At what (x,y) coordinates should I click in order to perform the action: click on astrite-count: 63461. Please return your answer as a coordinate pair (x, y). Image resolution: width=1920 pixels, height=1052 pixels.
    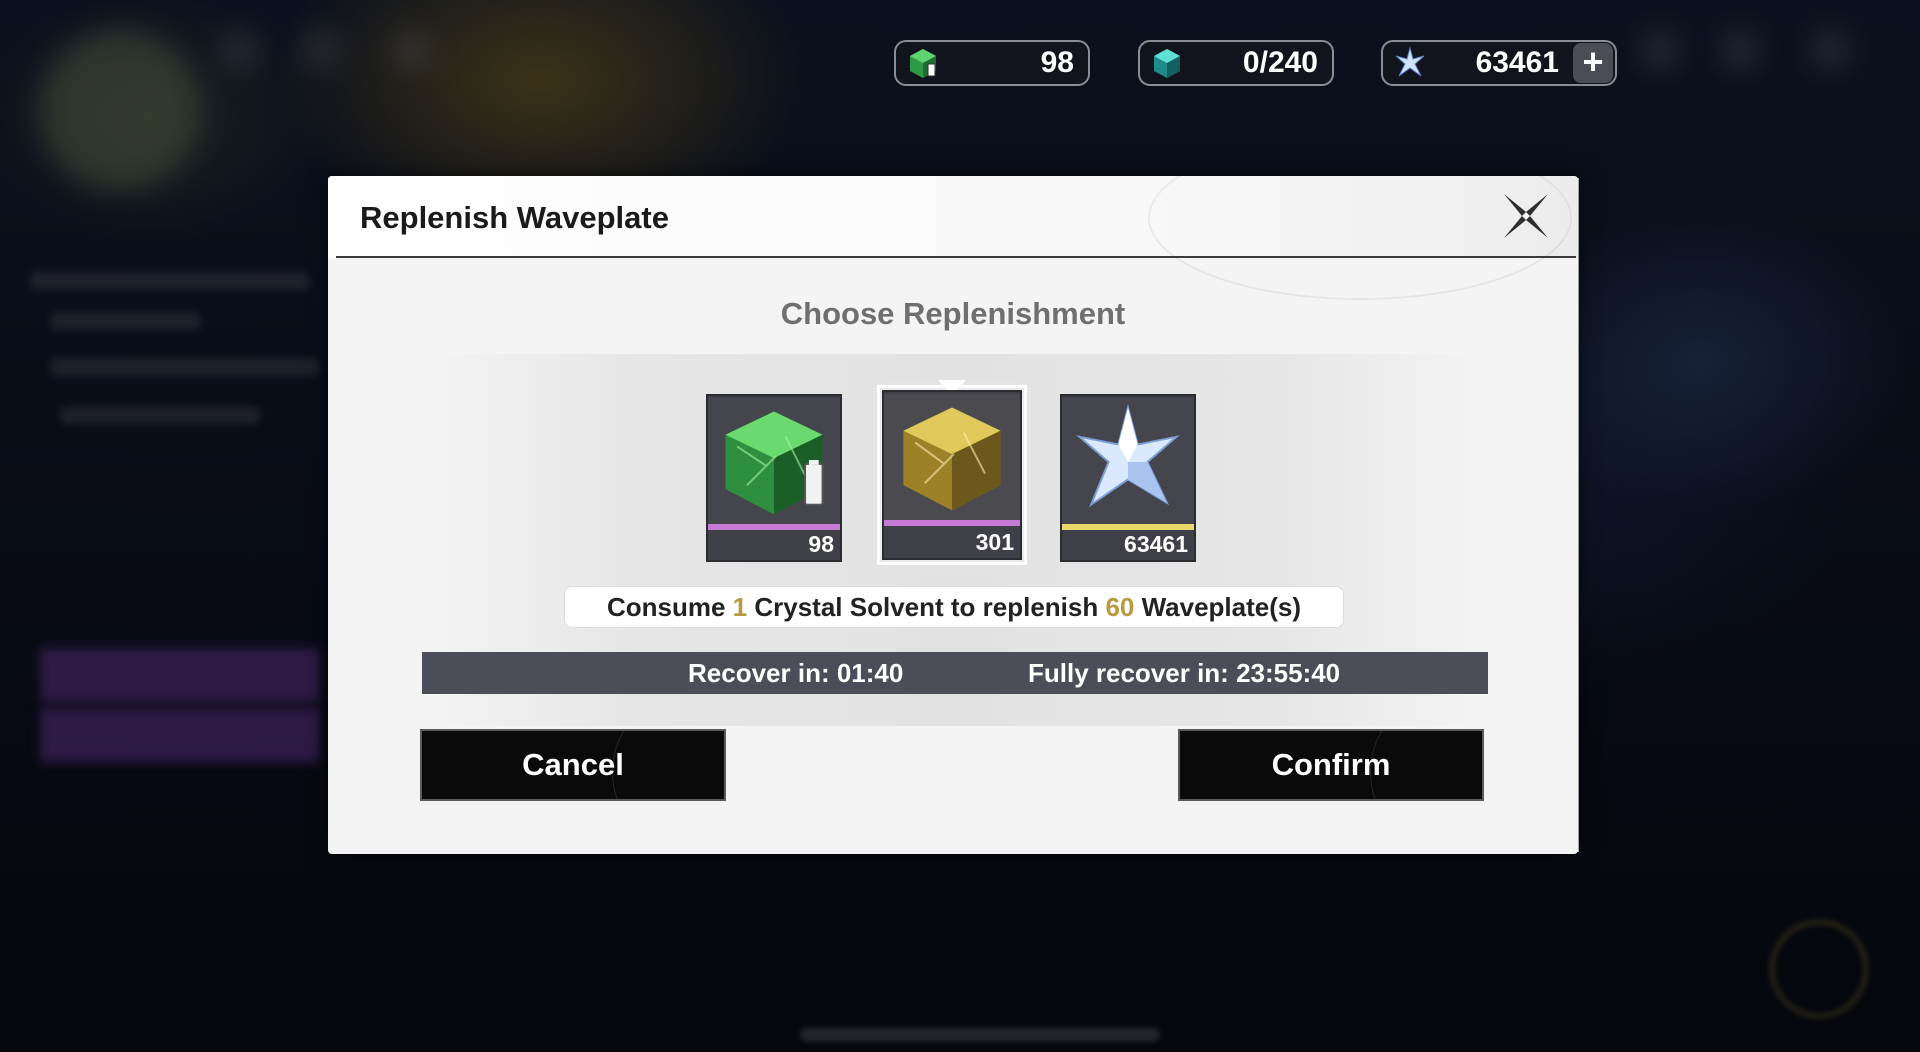
    Looking at the image, I should click on (1517, 62).